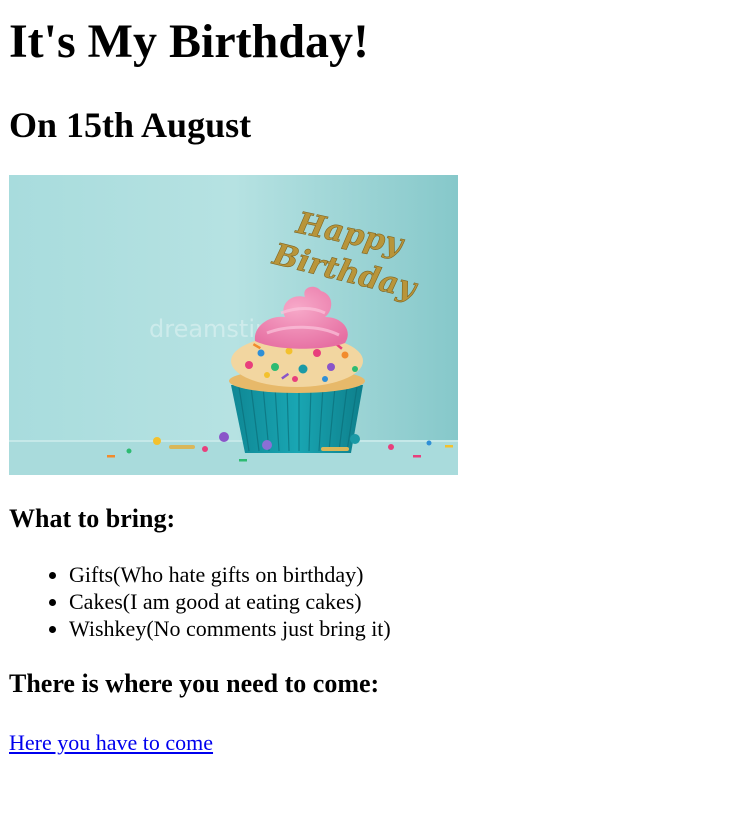 The width and height of the screenshot is (729, 834). Describe the element at coordinates (394, 574) in the screenshot. I see `list-item: Gifts(Who hate gifts on birthday)` at that location.